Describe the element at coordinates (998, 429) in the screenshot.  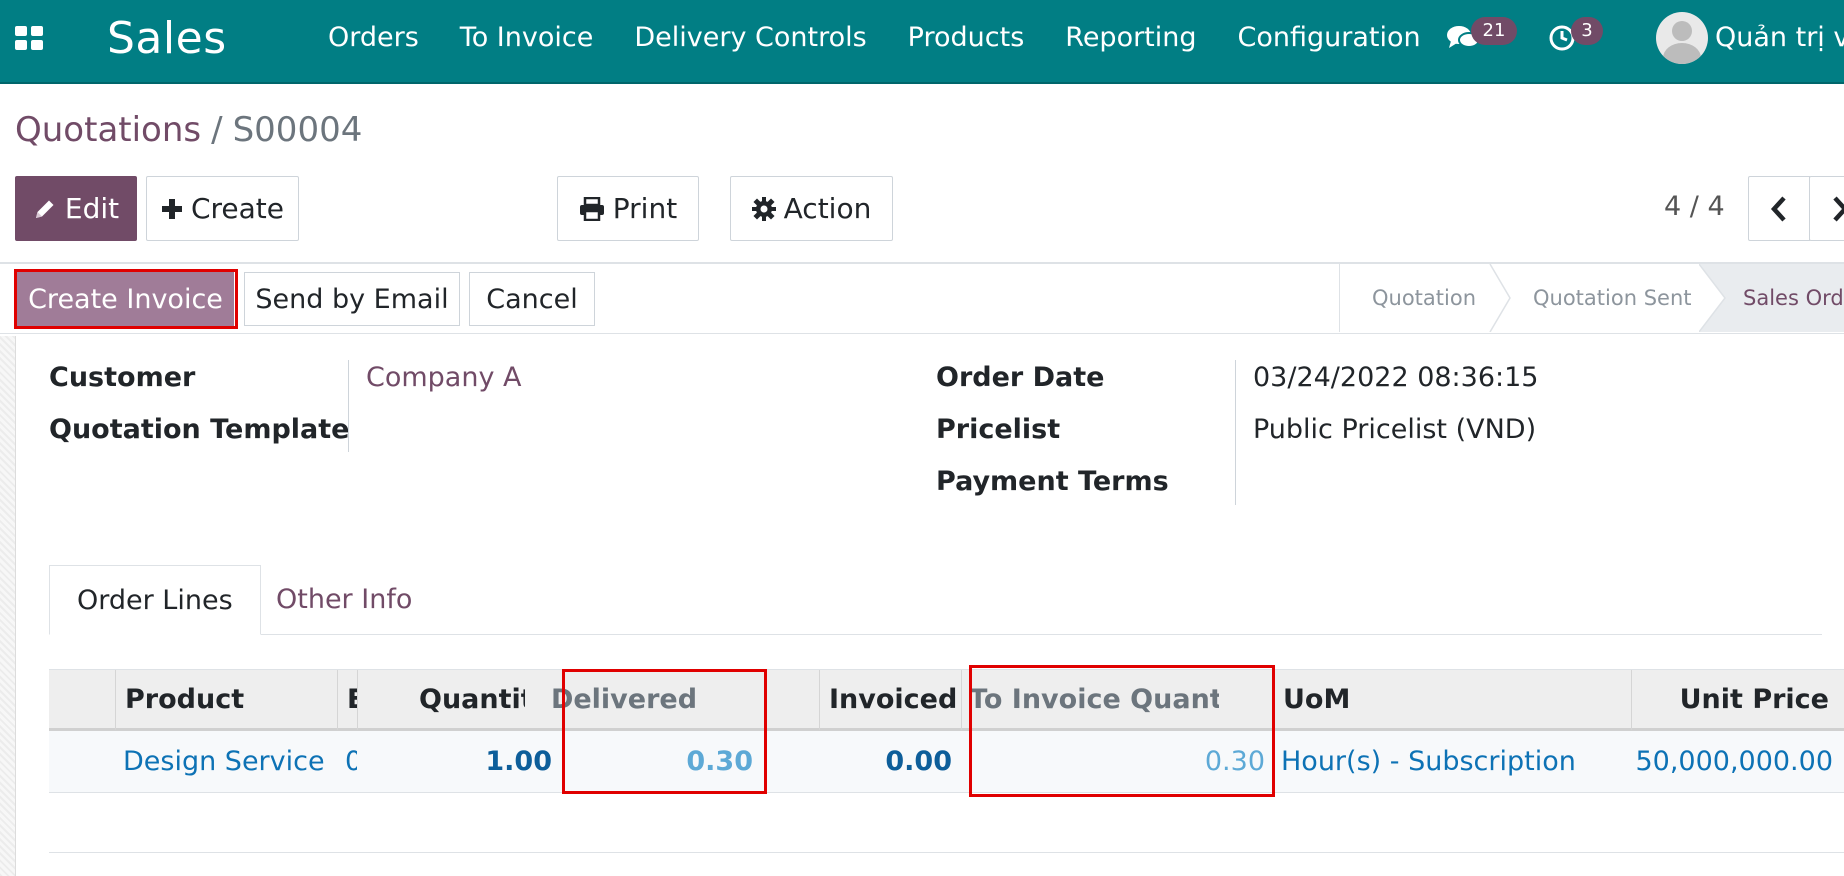
I see `pricelist-label: Pricelist` at that location.